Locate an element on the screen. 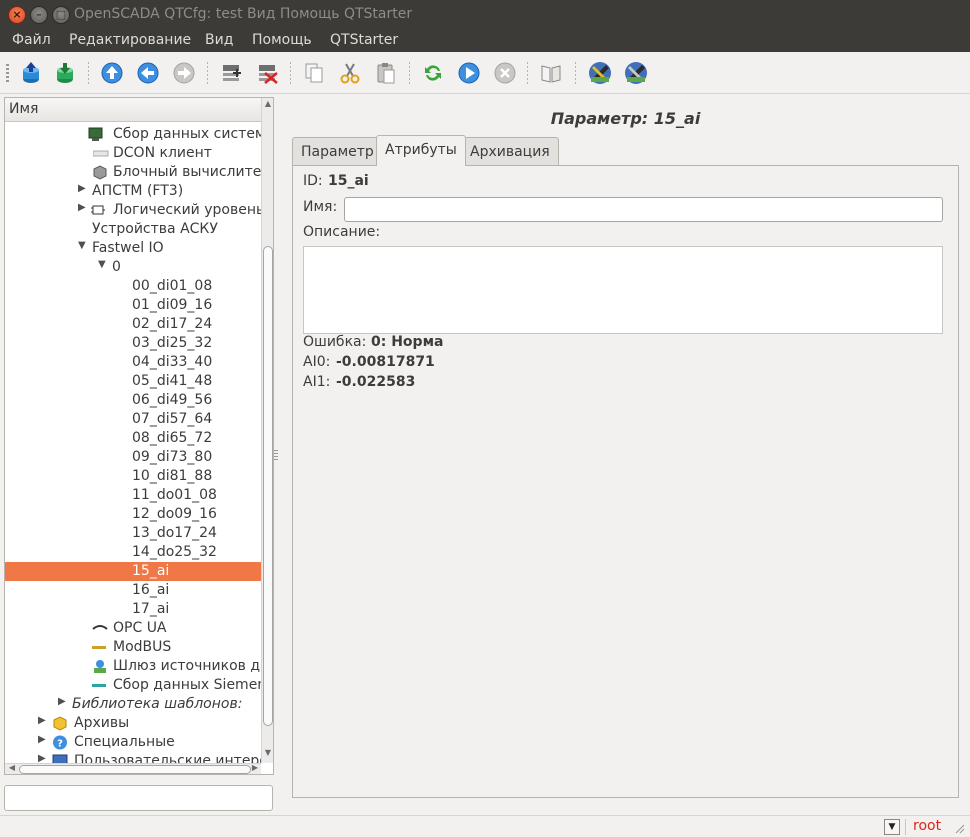  menu-file: Файл is located at coordinates (31, 40).